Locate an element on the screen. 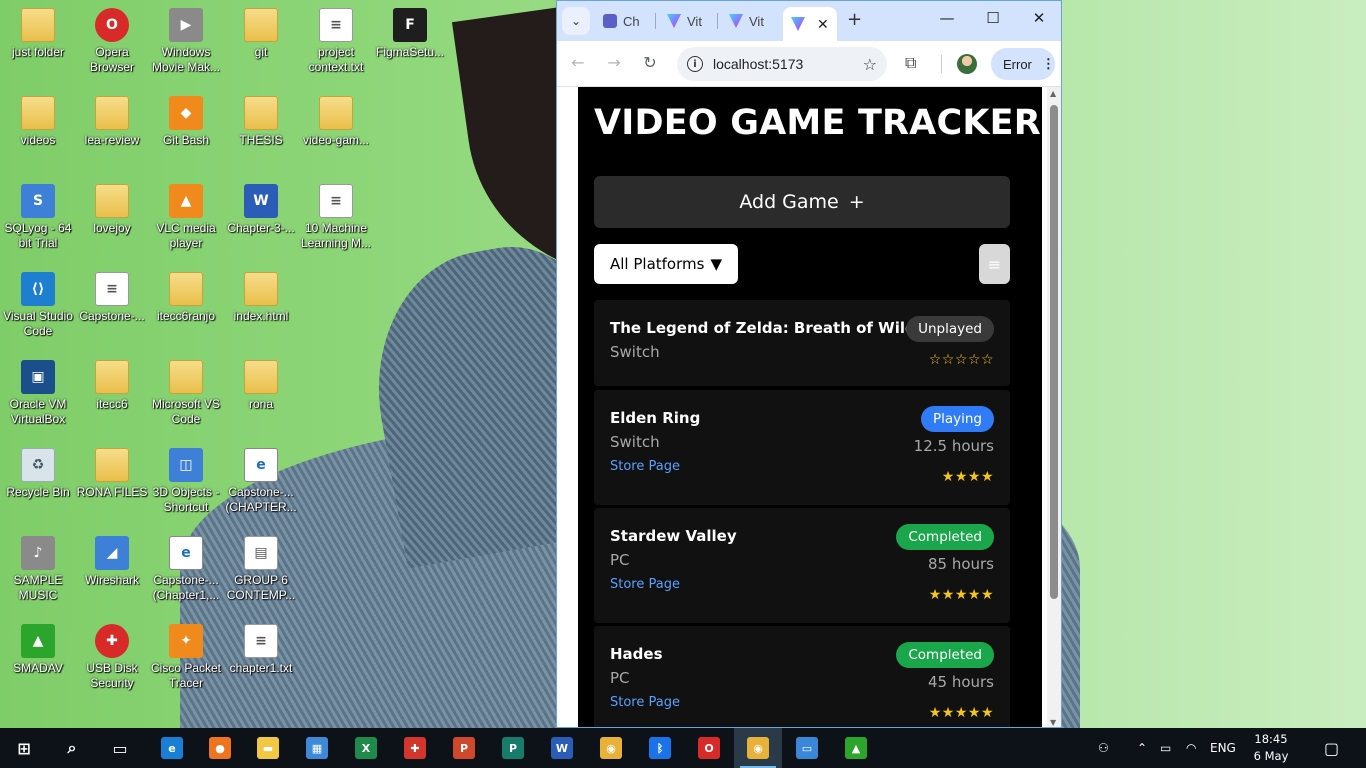 The image size is (1366, 768). taskbar-button: ▬ is located at coordinates (268, 748).